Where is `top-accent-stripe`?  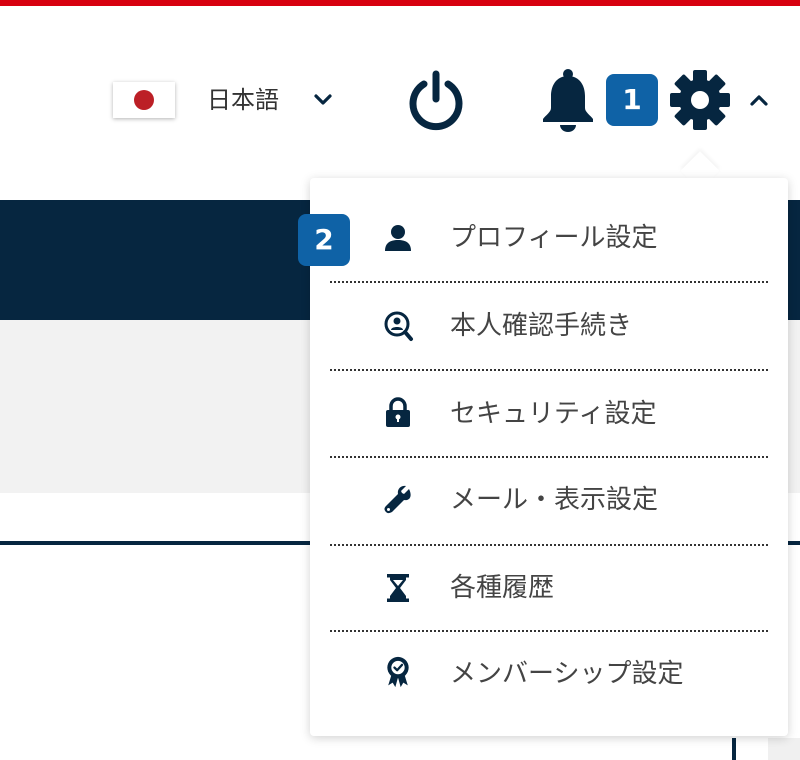
top-accent-stripe is located at coordinates (400, 3).